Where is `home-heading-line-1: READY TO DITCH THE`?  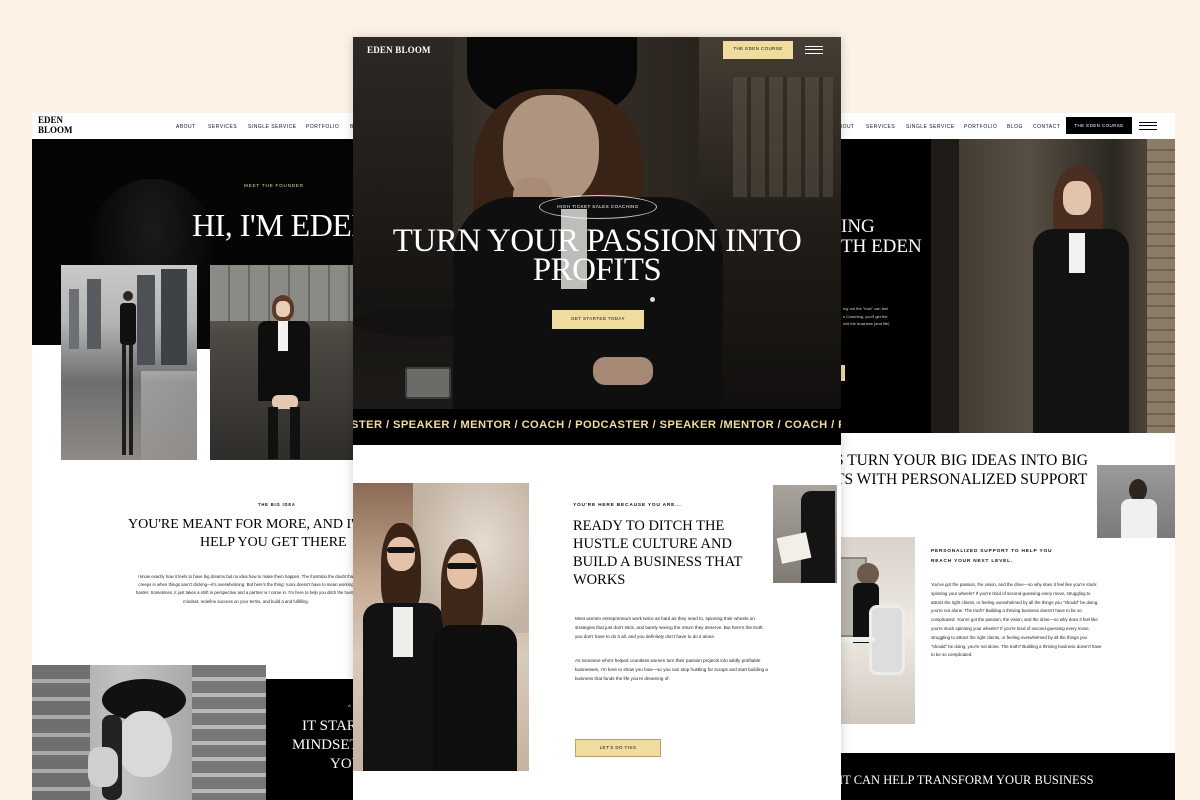 home-heading-line-1: READY TO DITCH THE is located at coordinates (649, 526).